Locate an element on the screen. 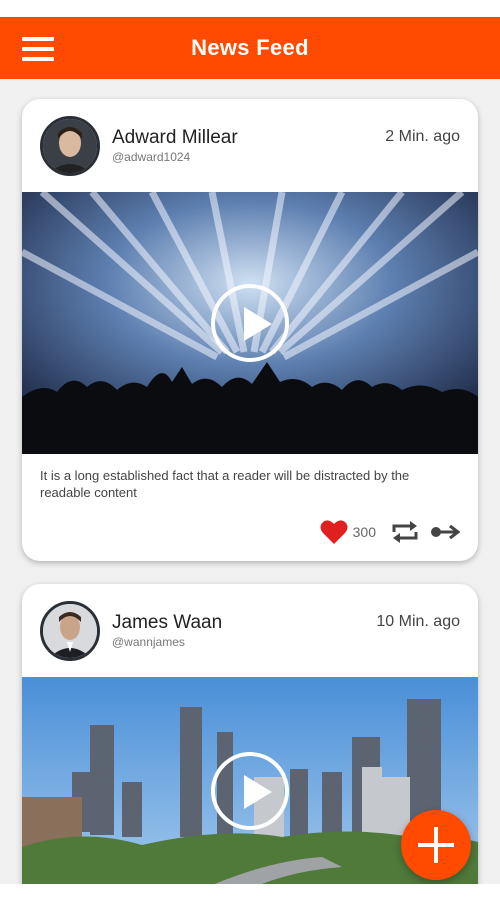 This screenshot has width=500, height=900. app-bar: News Feed is located at coordinates (250, 48).